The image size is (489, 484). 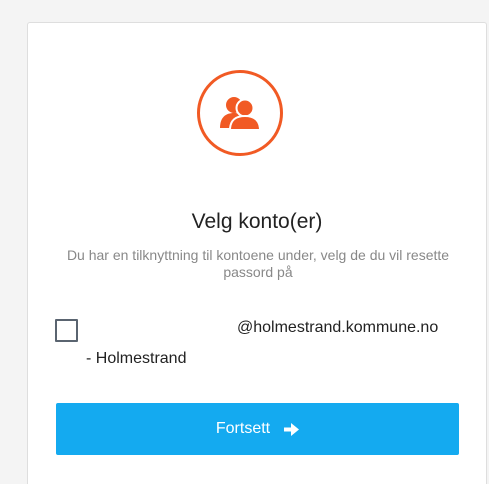 I want to click on account-organization: - Holmestrand, so click(x=136, y=358).